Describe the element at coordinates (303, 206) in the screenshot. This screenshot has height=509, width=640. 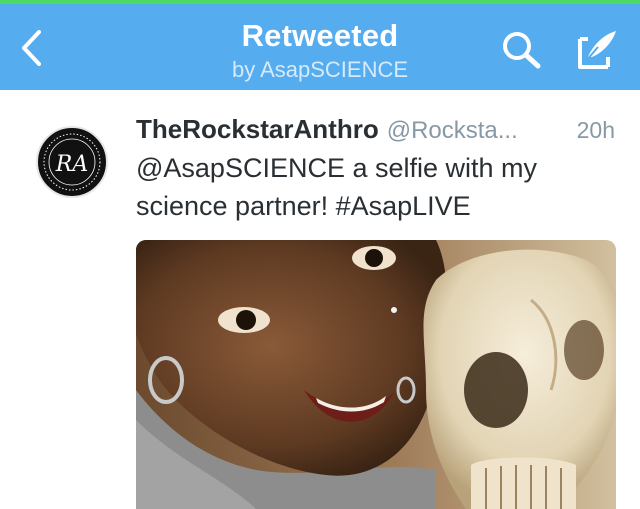
I see `tweet-text-line-2: science partner! #AsapLIVE` at that location.